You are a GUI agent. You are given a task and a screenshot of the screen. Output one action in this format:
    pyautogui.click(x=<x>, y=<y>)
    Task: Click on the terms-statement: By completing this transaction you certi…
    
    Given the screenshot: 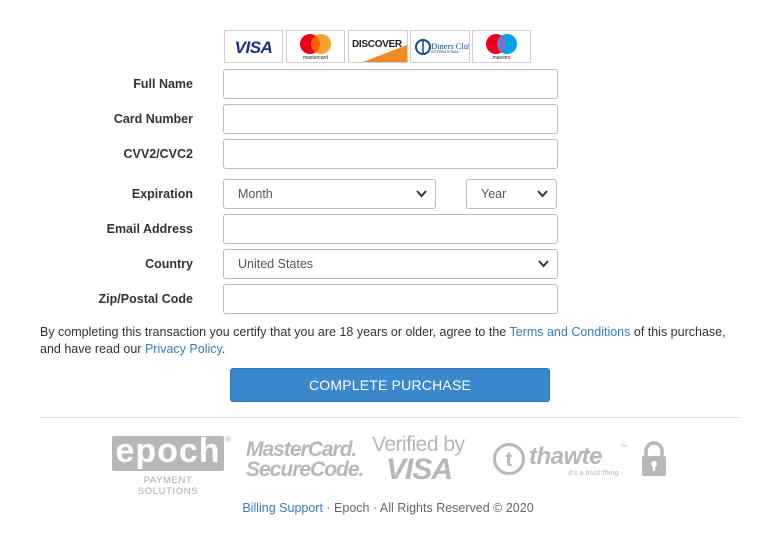 What is the action you would take?
    pyautogui.click(x=390, y=341)
    